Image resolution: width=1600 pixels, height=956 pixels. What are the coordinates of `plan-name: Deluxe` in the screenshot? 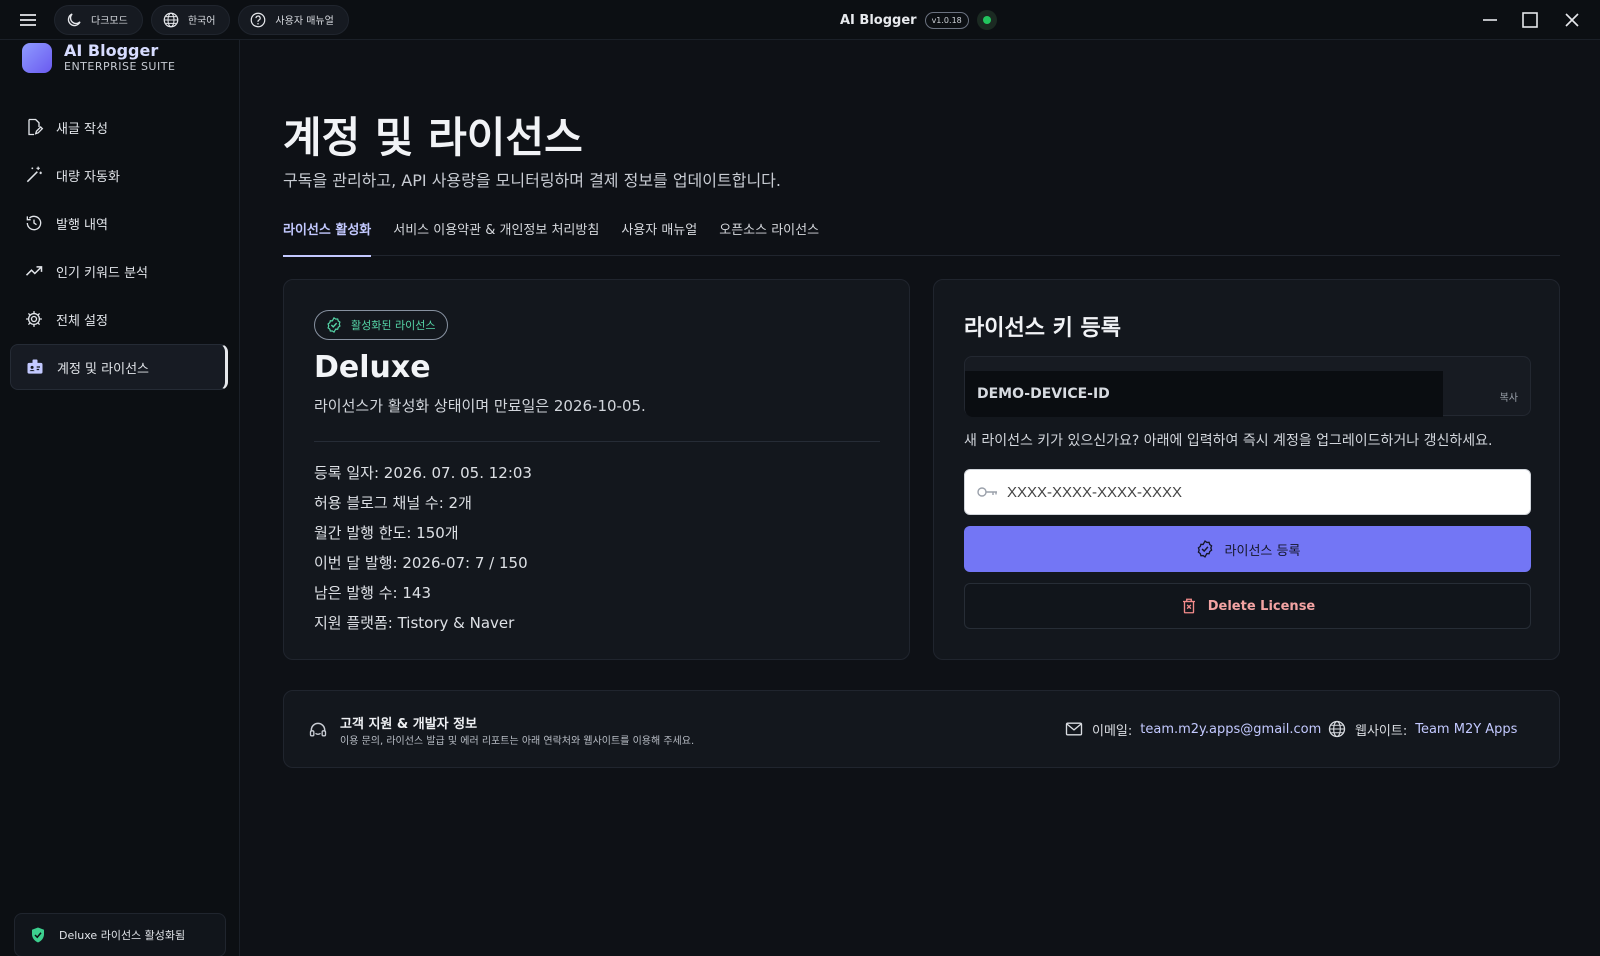 It's located at (372, 367).